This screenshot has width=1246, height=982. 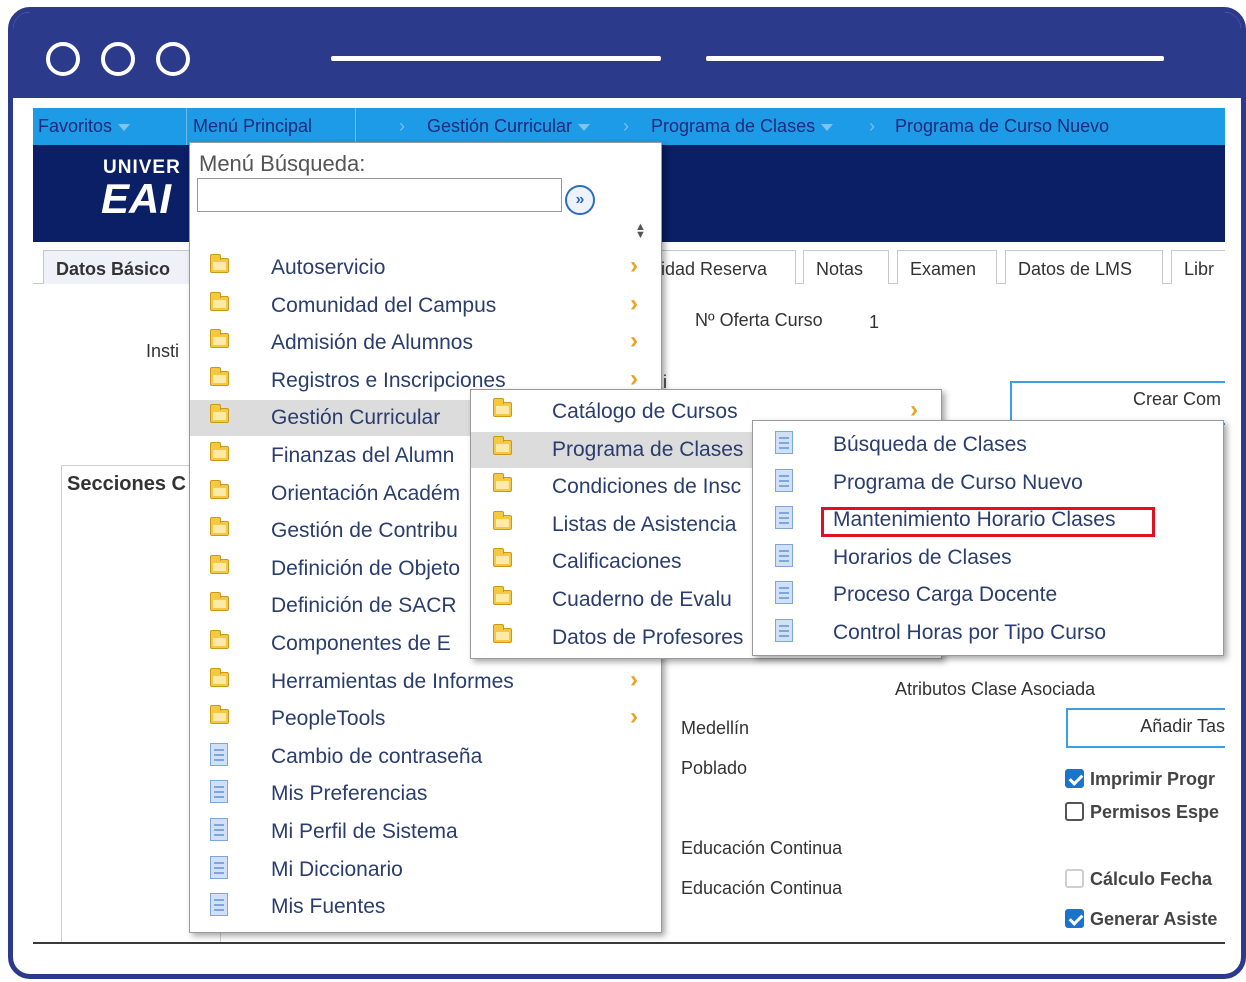 I want to click on atributos-clase-asociada-link: Atributos Clase Asociada, so click(x=995, y=689).